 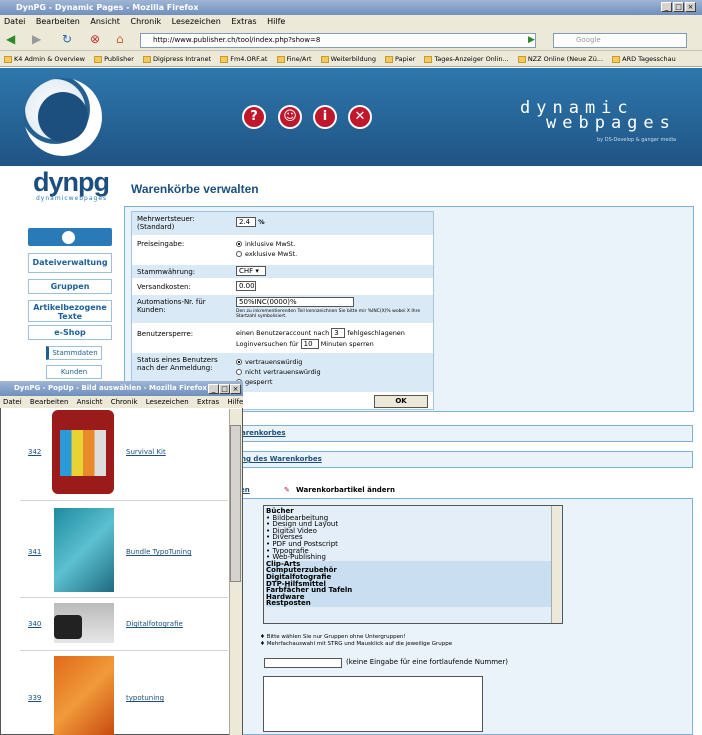 What do you see at coordinates (124, 650) in the screenshot?
I see `divider` at bounding box center [124, 650].